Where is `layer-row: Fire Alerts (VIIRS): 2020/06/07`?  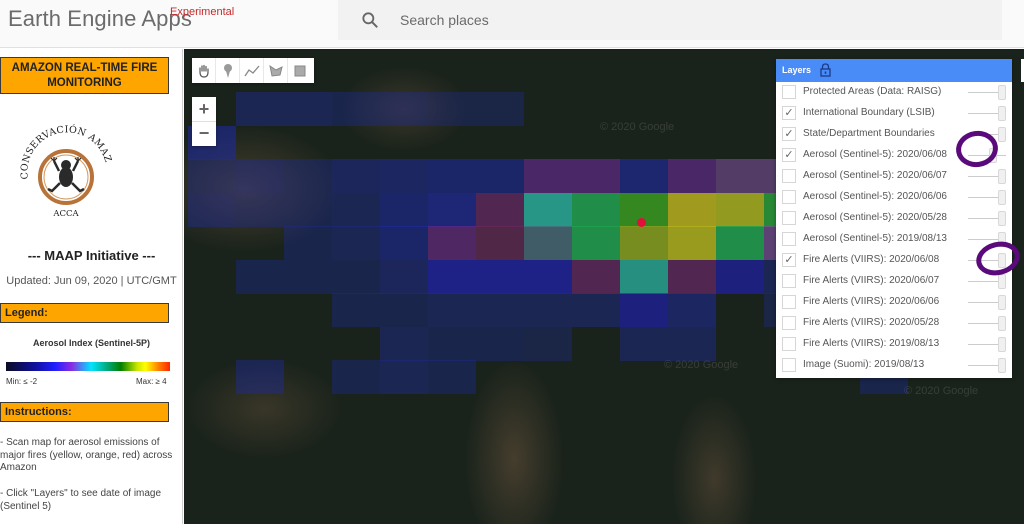
layer-row: Fire Alerts (VIIRS): 2020/06/07 is located at coordinates (894, 281).